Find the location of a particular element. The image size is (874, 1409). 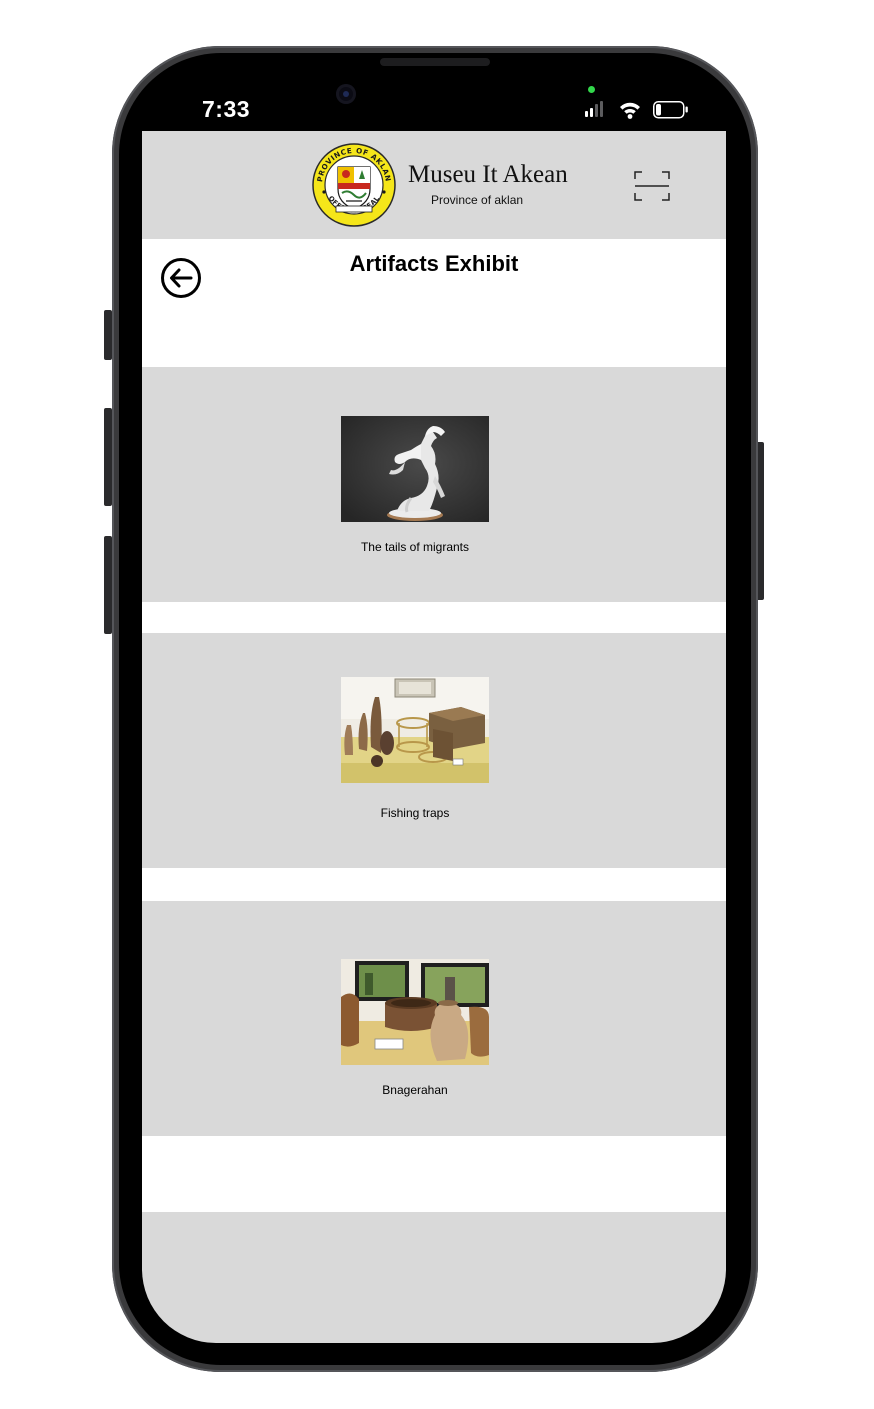

fishing-traps-svg is located at coordinates (415, 730).